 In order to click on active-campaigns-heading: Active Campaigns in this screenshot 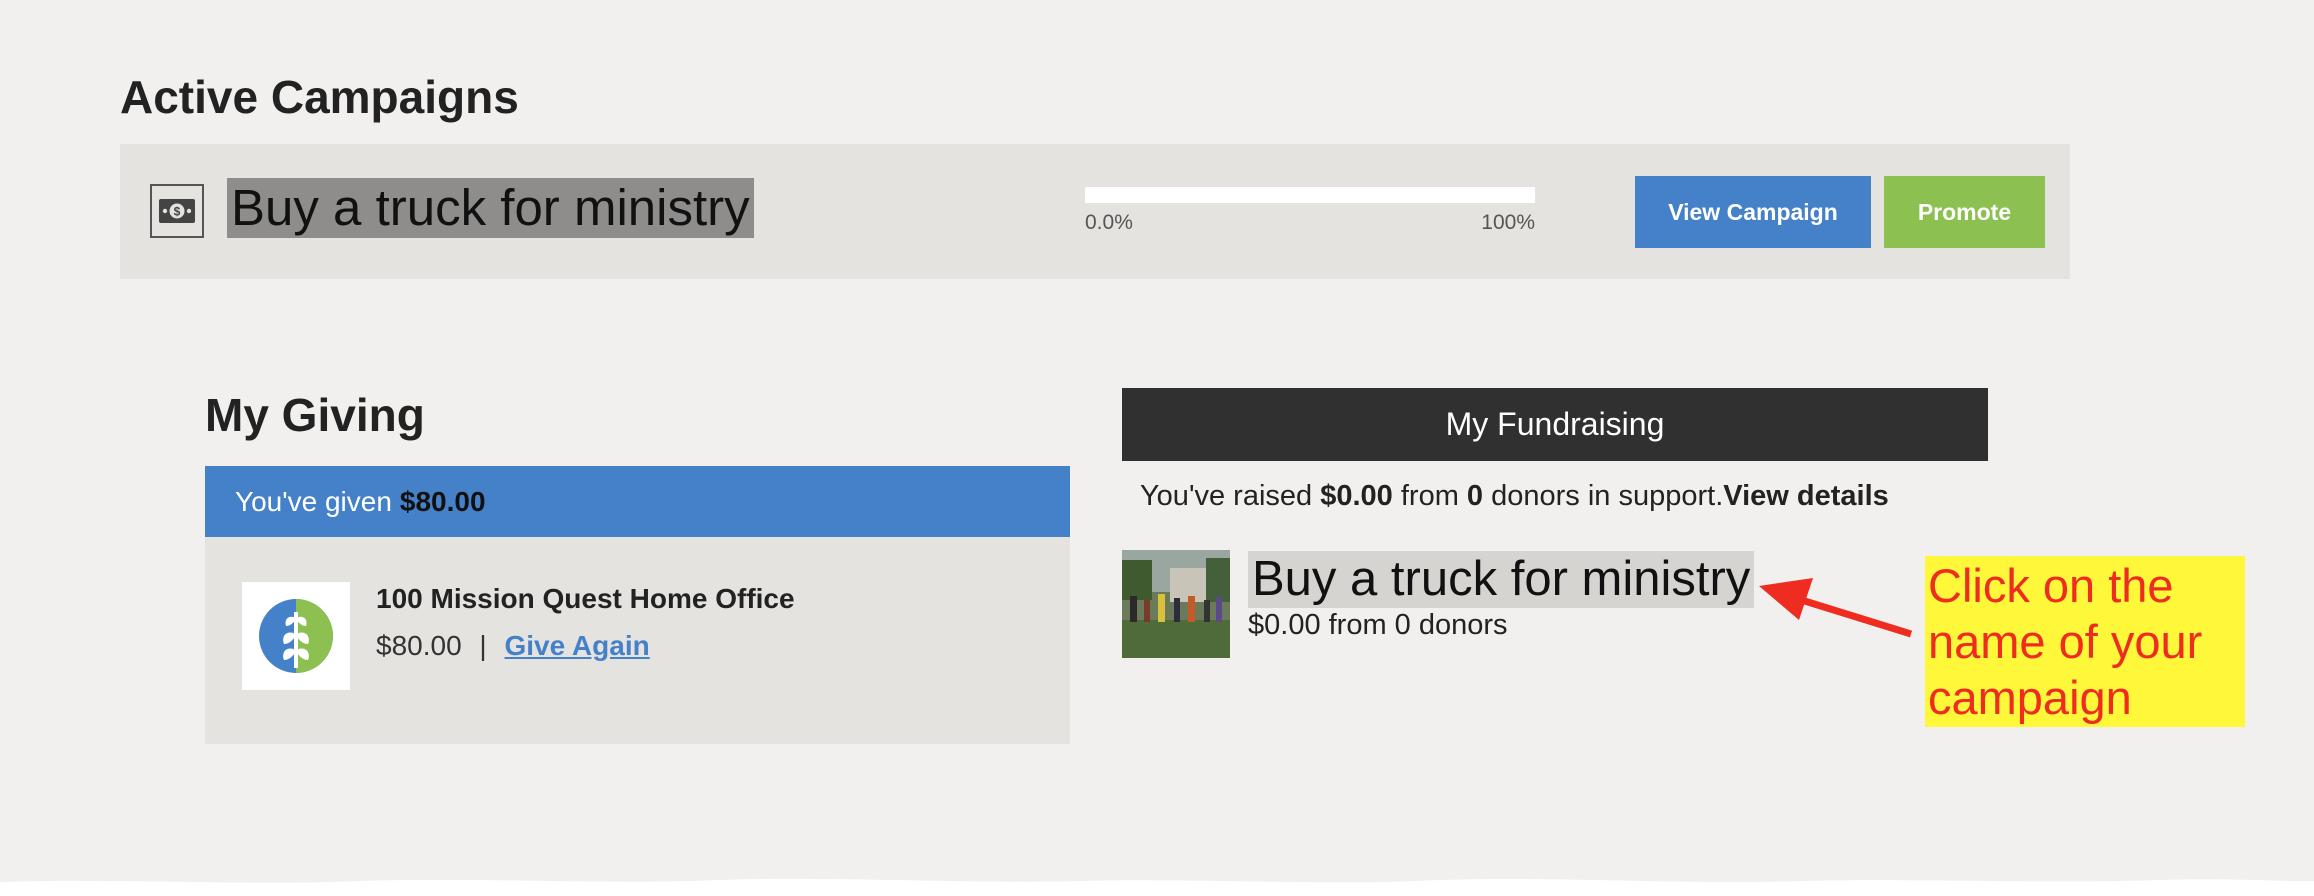, I will do `click(319, 97)`.